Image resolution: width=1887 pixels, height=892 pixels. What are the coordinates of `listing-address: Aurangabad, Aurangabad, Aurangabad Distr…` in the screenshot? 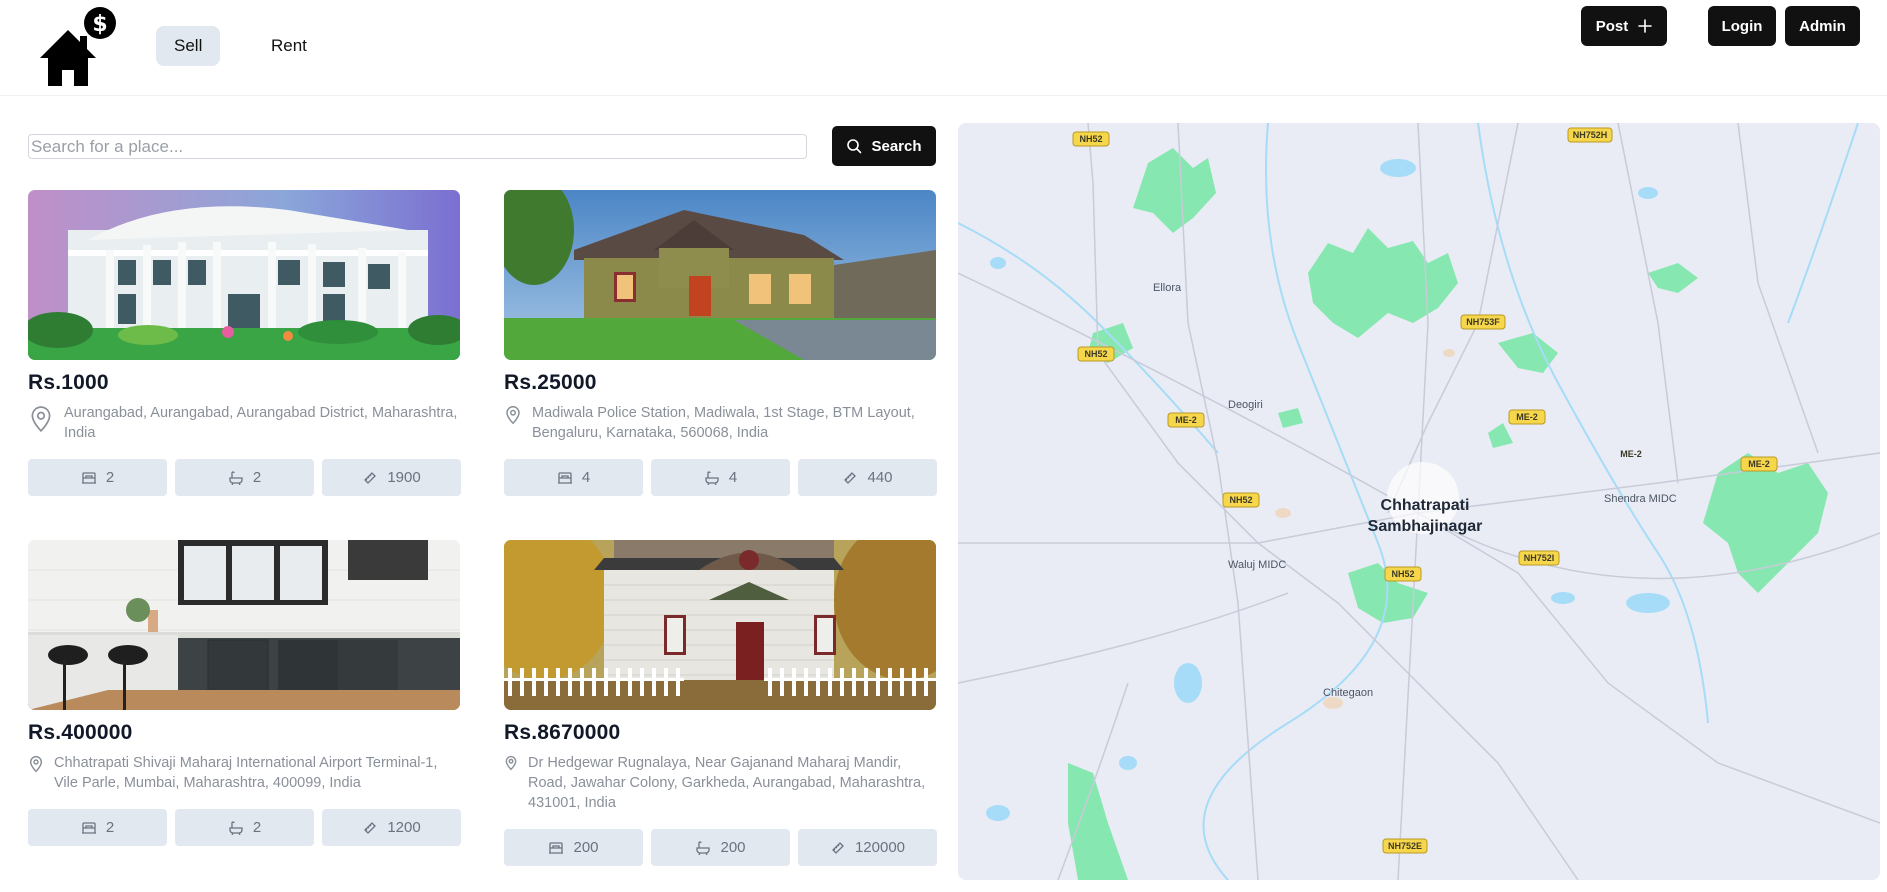 It's located at (244, 423).